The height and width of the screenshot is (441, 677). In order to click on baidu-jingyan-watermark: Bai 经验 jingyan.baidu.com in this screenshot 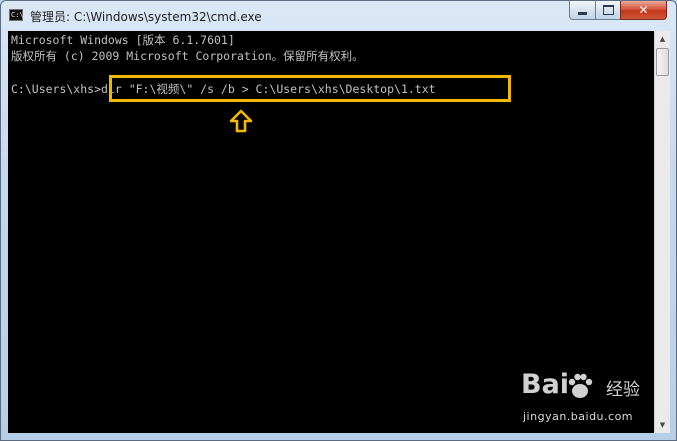, I will do `click(596, 400)`.